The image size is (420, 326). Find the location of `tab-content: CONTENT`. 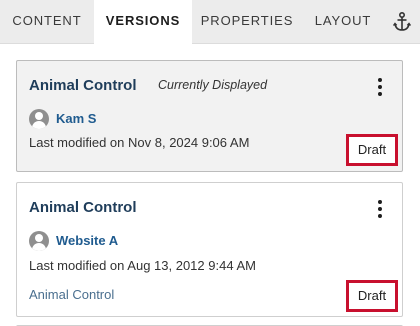

tab-content: CONTENT is located at coordinates (47, 22).